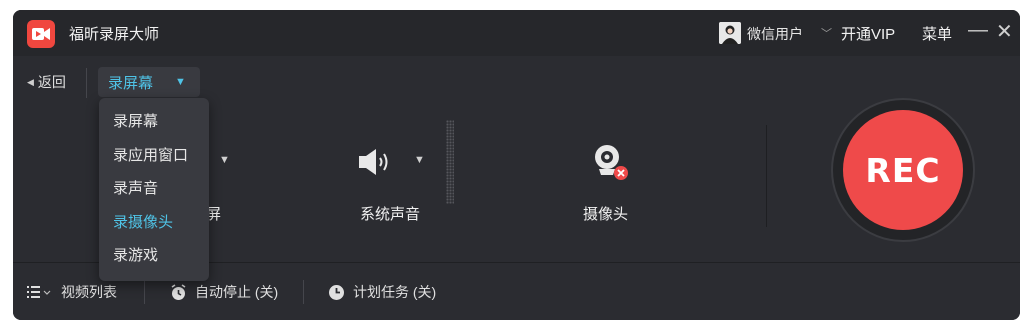 The image size is (1020, 330). I want to click on record-button-ring: REC, so click(903, 170).